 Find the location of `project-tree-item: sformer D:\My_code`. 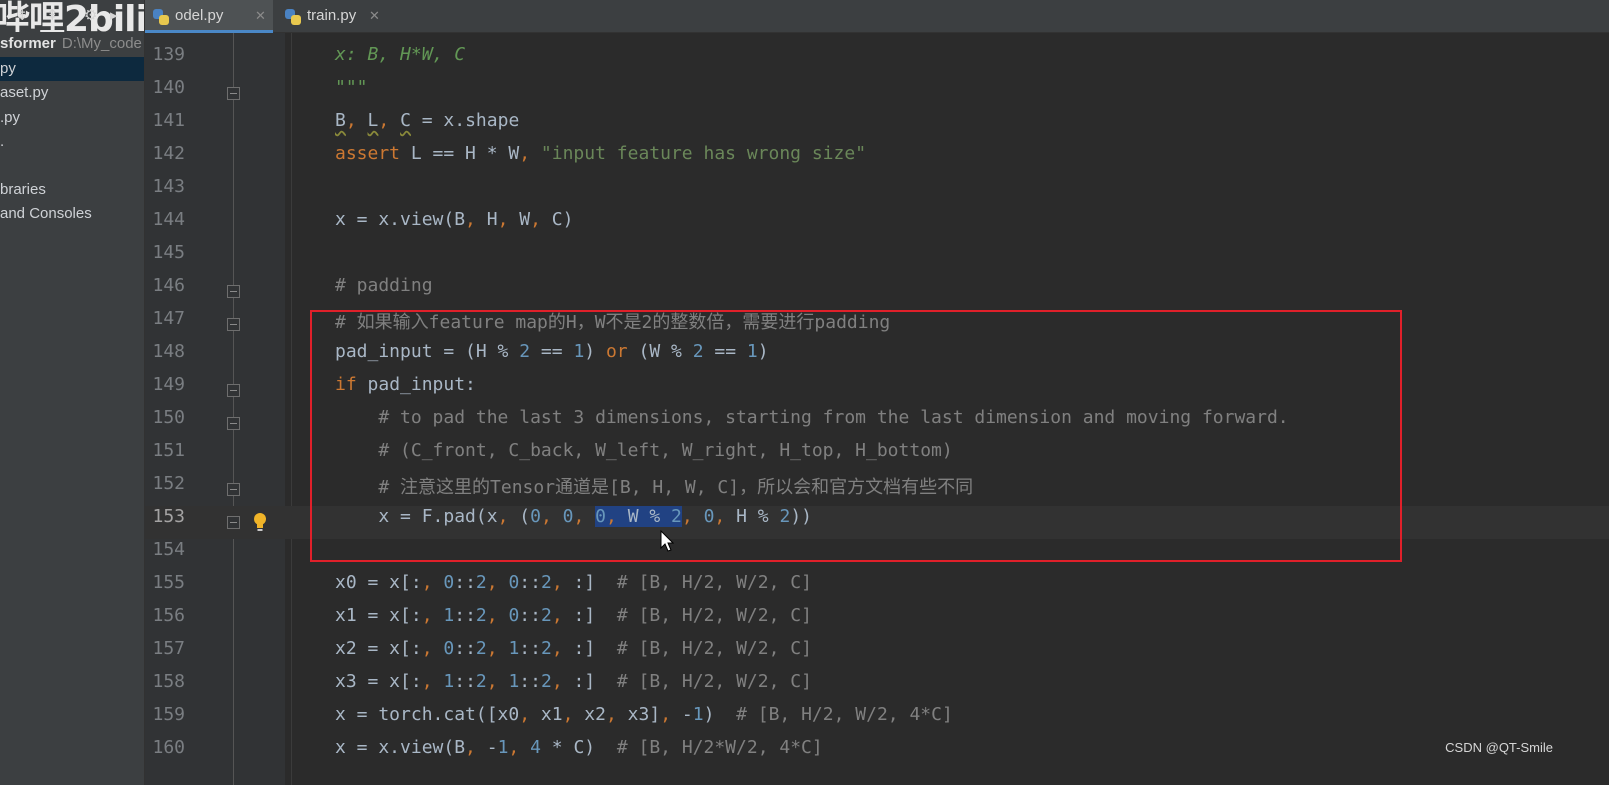

project-tree-item: sformer D:\My_code is located at coordinates (72, 44).